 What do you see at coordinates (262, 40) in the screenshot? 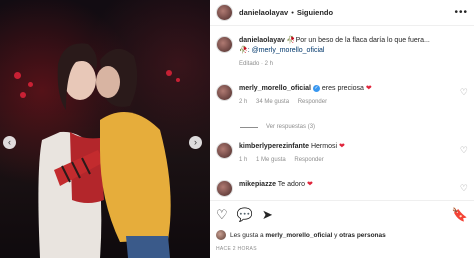
I see `caption-username: danielaolayav` at bounding box center [262, 40].